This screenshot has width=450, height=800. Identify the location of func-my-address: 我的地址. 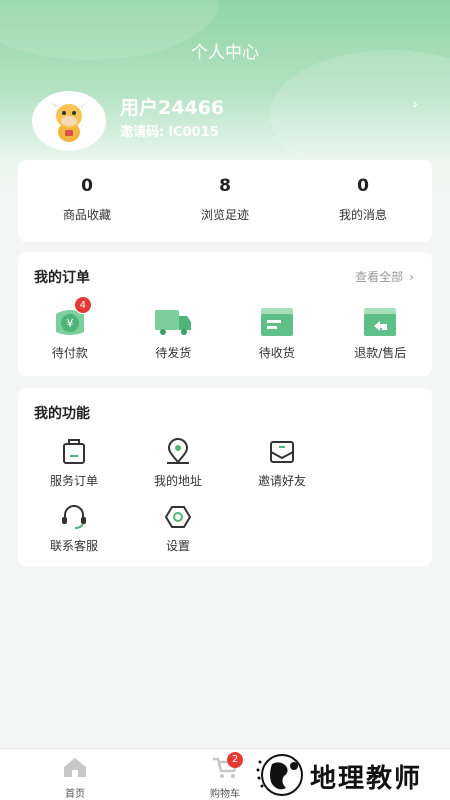
(178, 463).